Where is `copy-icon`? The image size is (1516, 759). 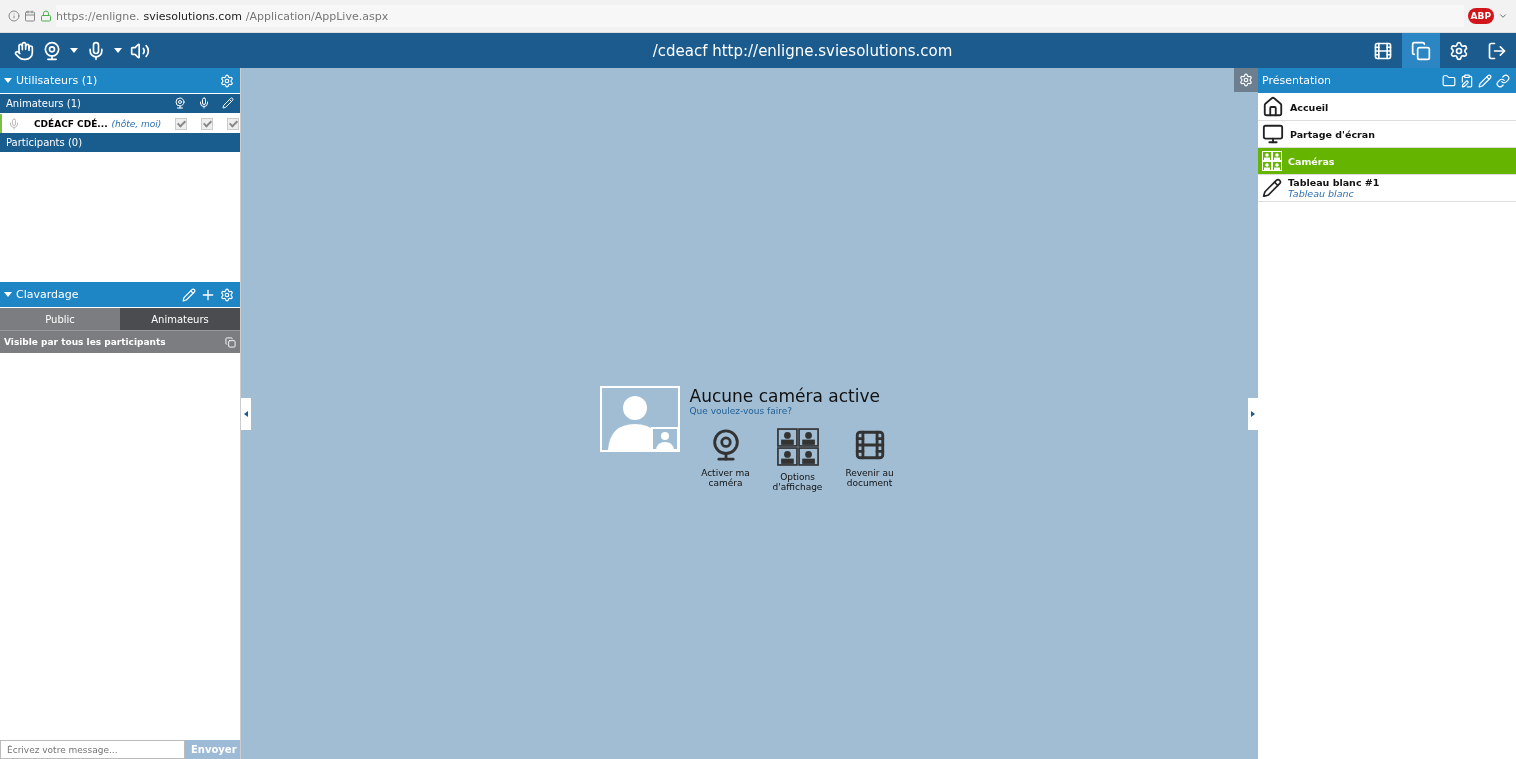 copy-icon is located at coordinates (230, 342).